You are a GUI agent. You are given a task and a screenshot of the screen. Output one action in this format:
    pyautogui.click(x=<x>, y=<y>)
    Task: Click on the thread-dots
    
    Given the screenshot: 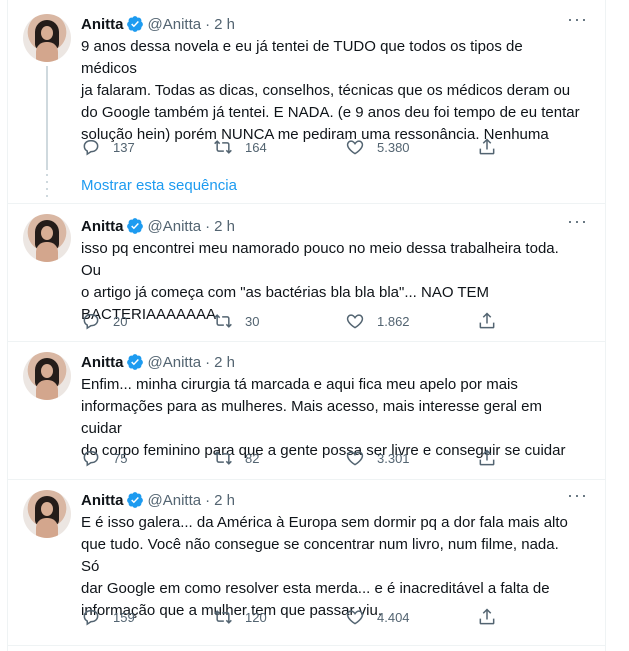 What is the action you would take?
    pyautogui.click(x=47, y=188)
    